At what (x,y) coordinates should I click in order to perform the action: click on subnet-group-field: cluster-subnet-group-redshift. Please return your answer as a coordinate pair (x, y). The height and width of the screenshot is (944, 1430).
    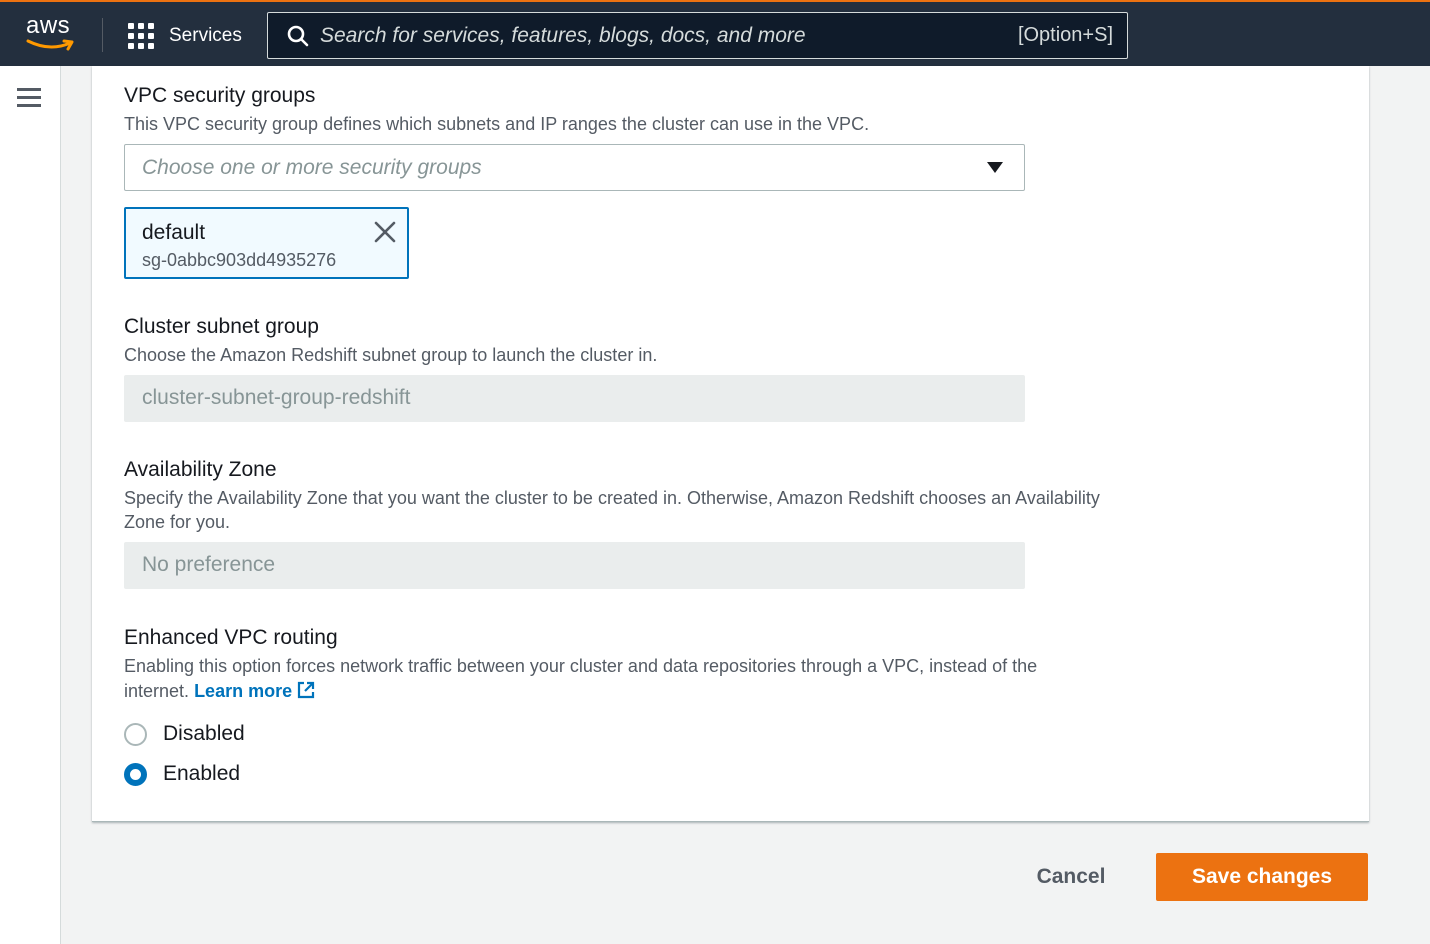
    Looking at the image, I should click on (574, 398).